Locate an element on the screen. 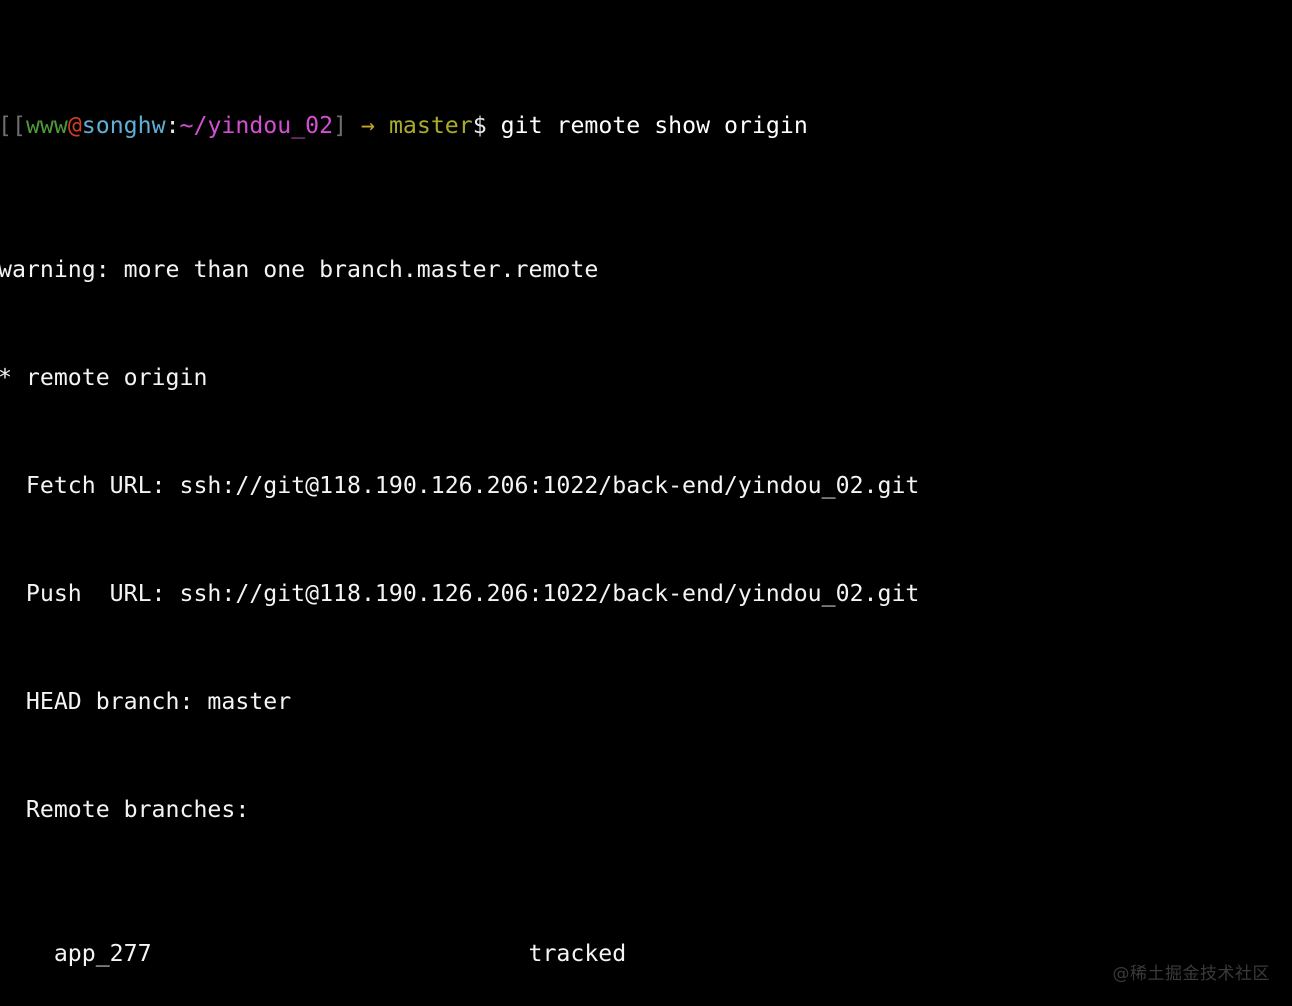 The image size is (1292, 1006). output-remote-header: * remote origin is located at coordinates (104, 377).